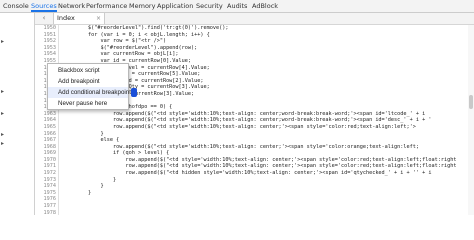  I want to click on tab-file-index: Index ×, so click(79, 18).